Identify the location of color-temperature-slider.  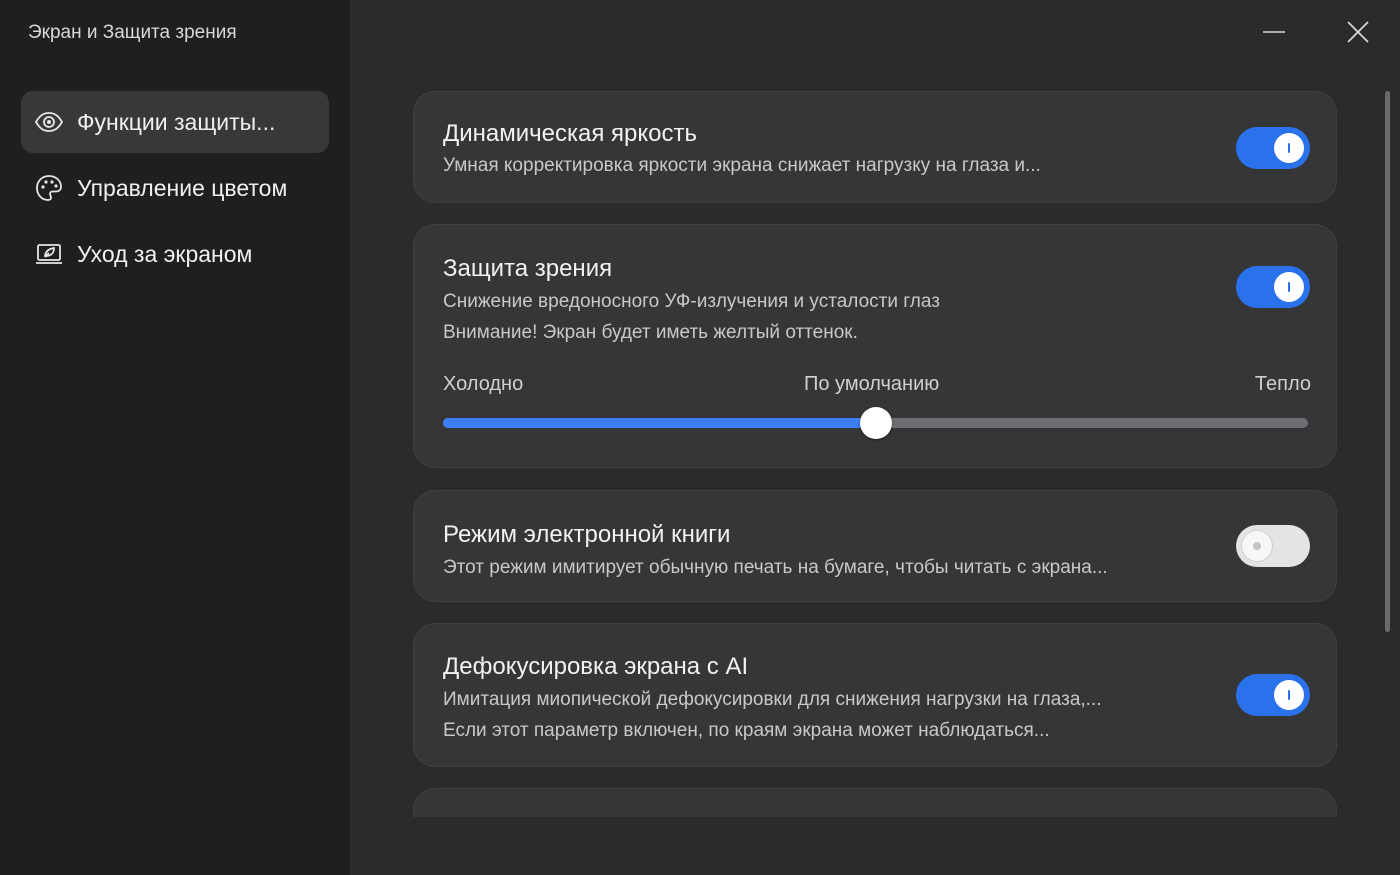
(875, 423).